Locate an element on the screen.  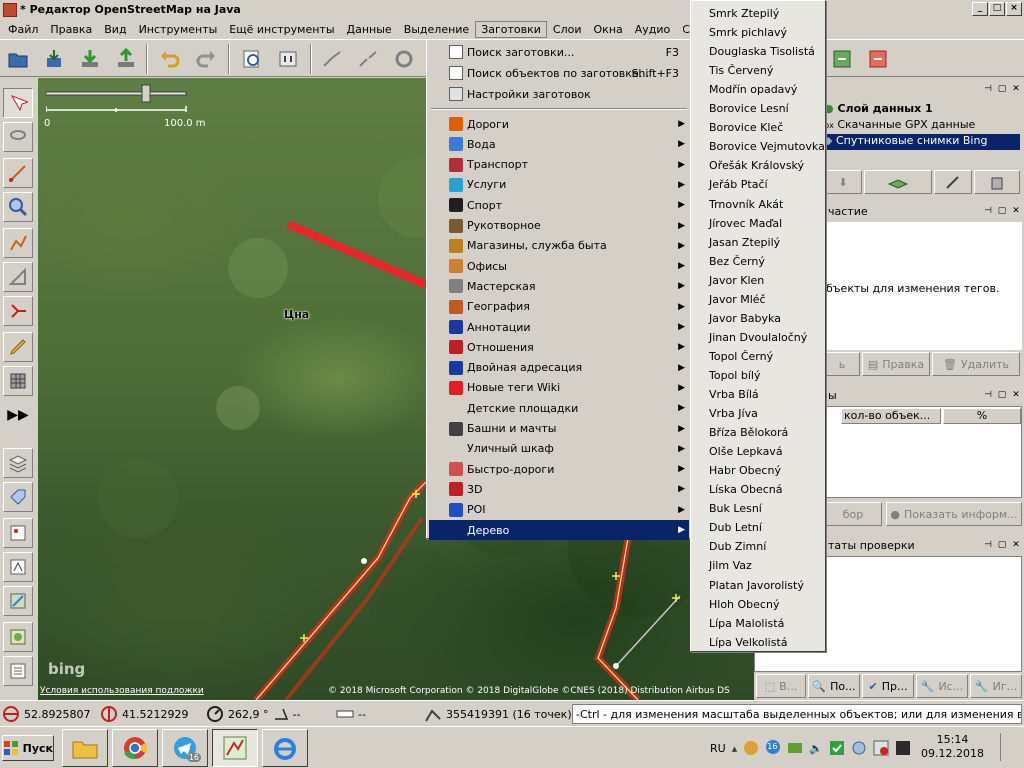
tree-preset-item: Habr Obecný is located at coordinates (745, 470).